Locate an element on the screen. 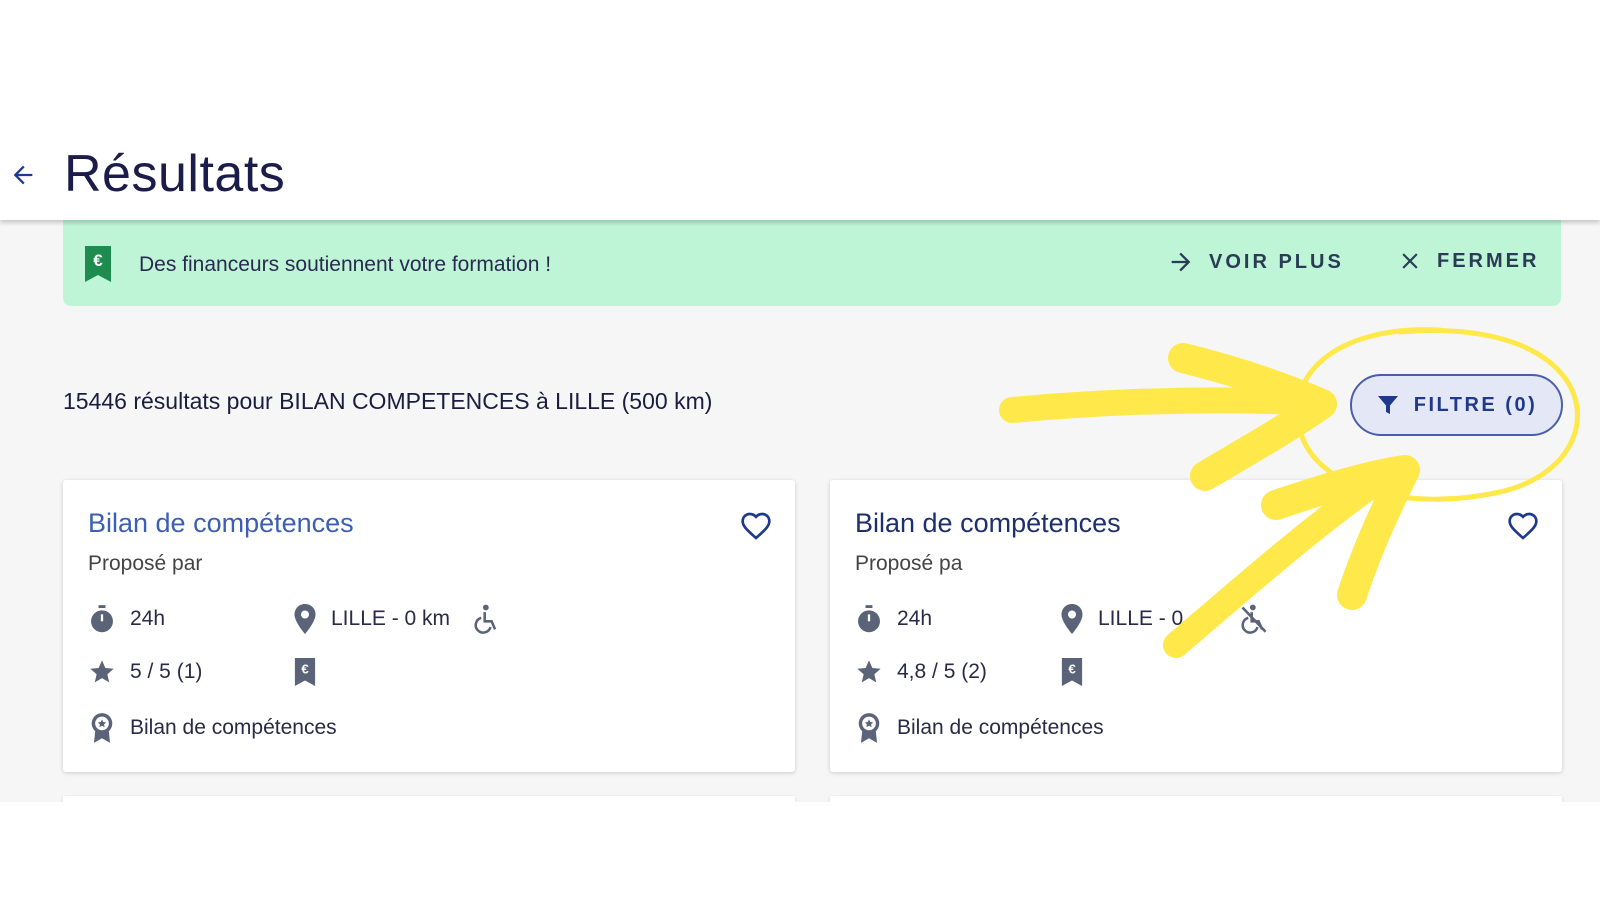  wheelchair-off-icon is located at coordinates (1254, 619).